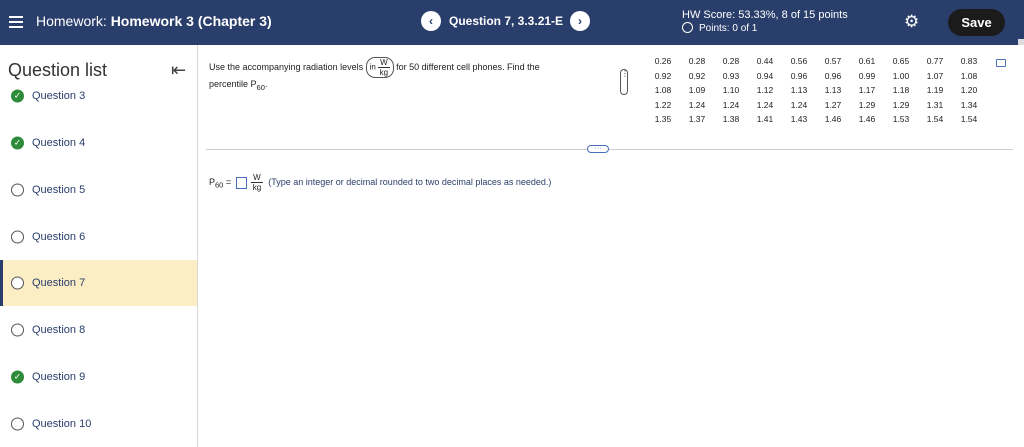 This screenshot has width=1024, height=447. What do you see at coordinates (59, 377) in the screenshot?
I see `question-item-label: Question 9` at bounding box center [59, 377].